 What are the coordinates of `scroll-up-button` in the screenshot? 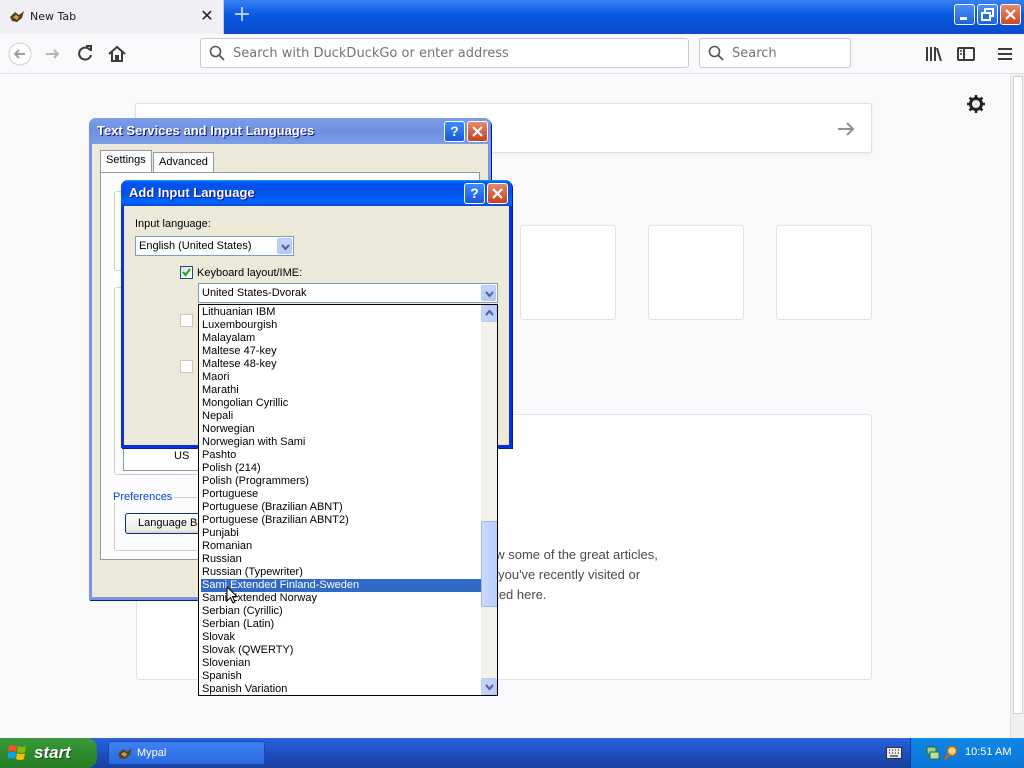 It's located at (489, 313).